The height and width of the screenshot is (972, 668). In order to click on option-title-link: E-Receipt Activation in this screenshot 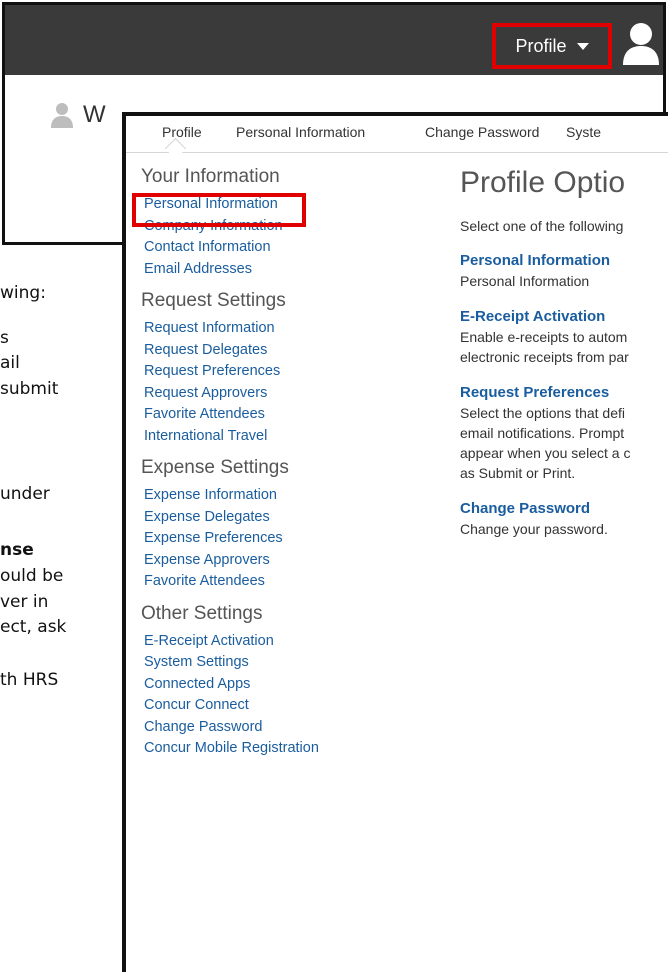, I will do `click(564, 316)`.